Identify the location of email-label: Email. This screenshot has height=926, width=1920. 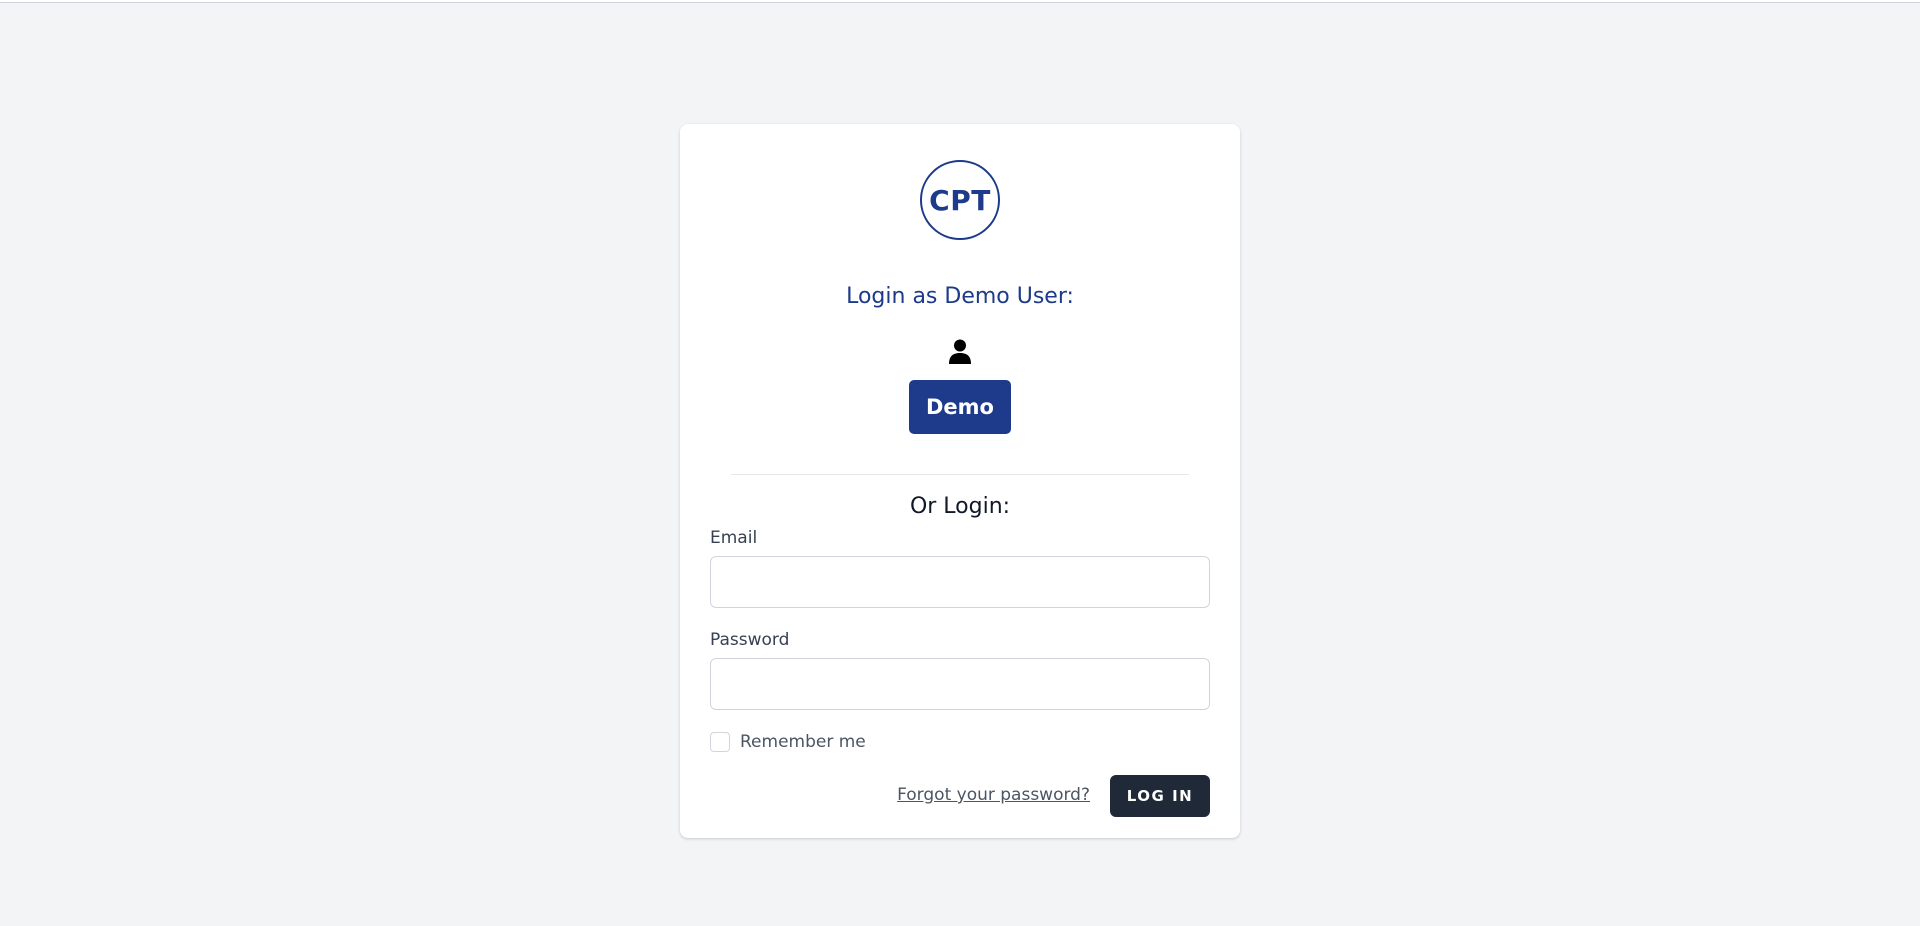
(734, 538).